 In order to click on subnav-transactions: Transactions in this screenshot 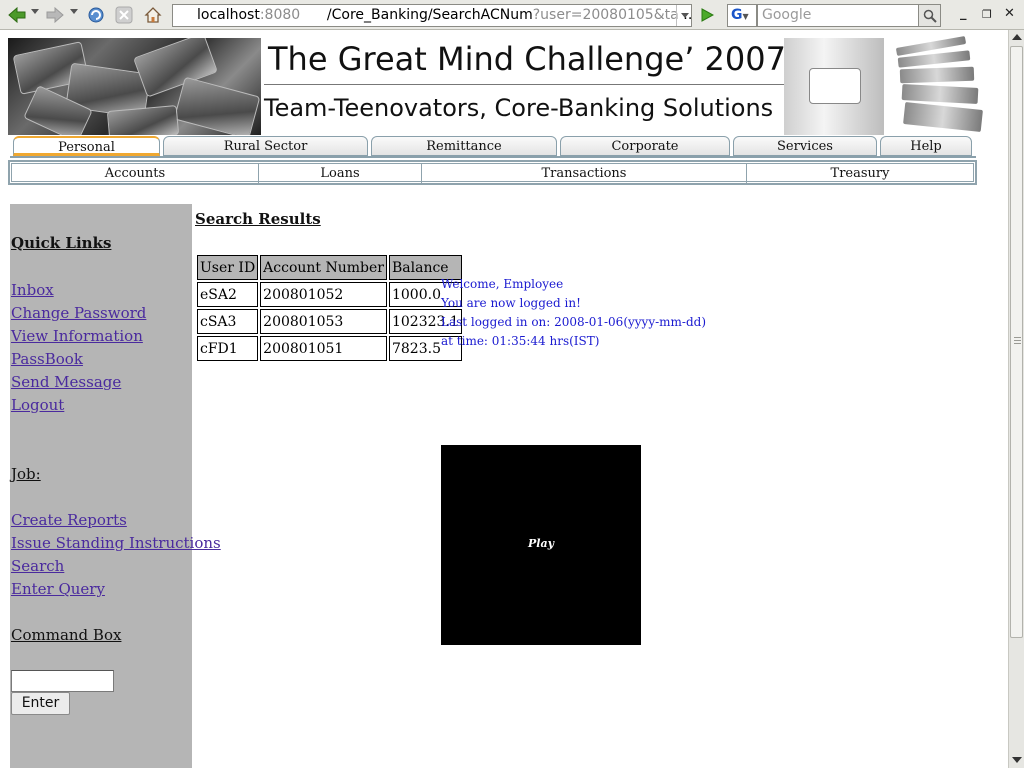, I will do `click(584, 173)`.